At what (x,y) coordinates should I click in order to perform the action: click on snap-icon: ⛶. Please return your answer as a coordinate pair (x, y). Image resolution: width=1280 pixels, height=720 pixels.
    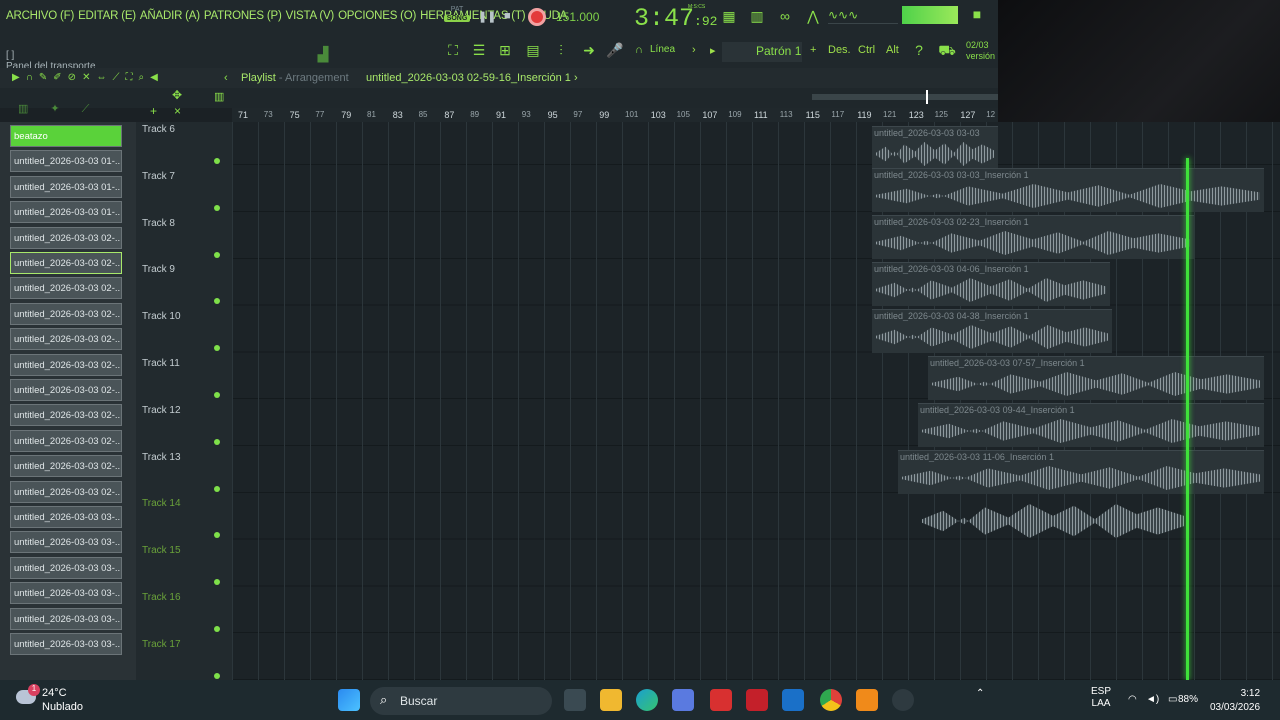
    Looking at the image, I should click on (453, 51).